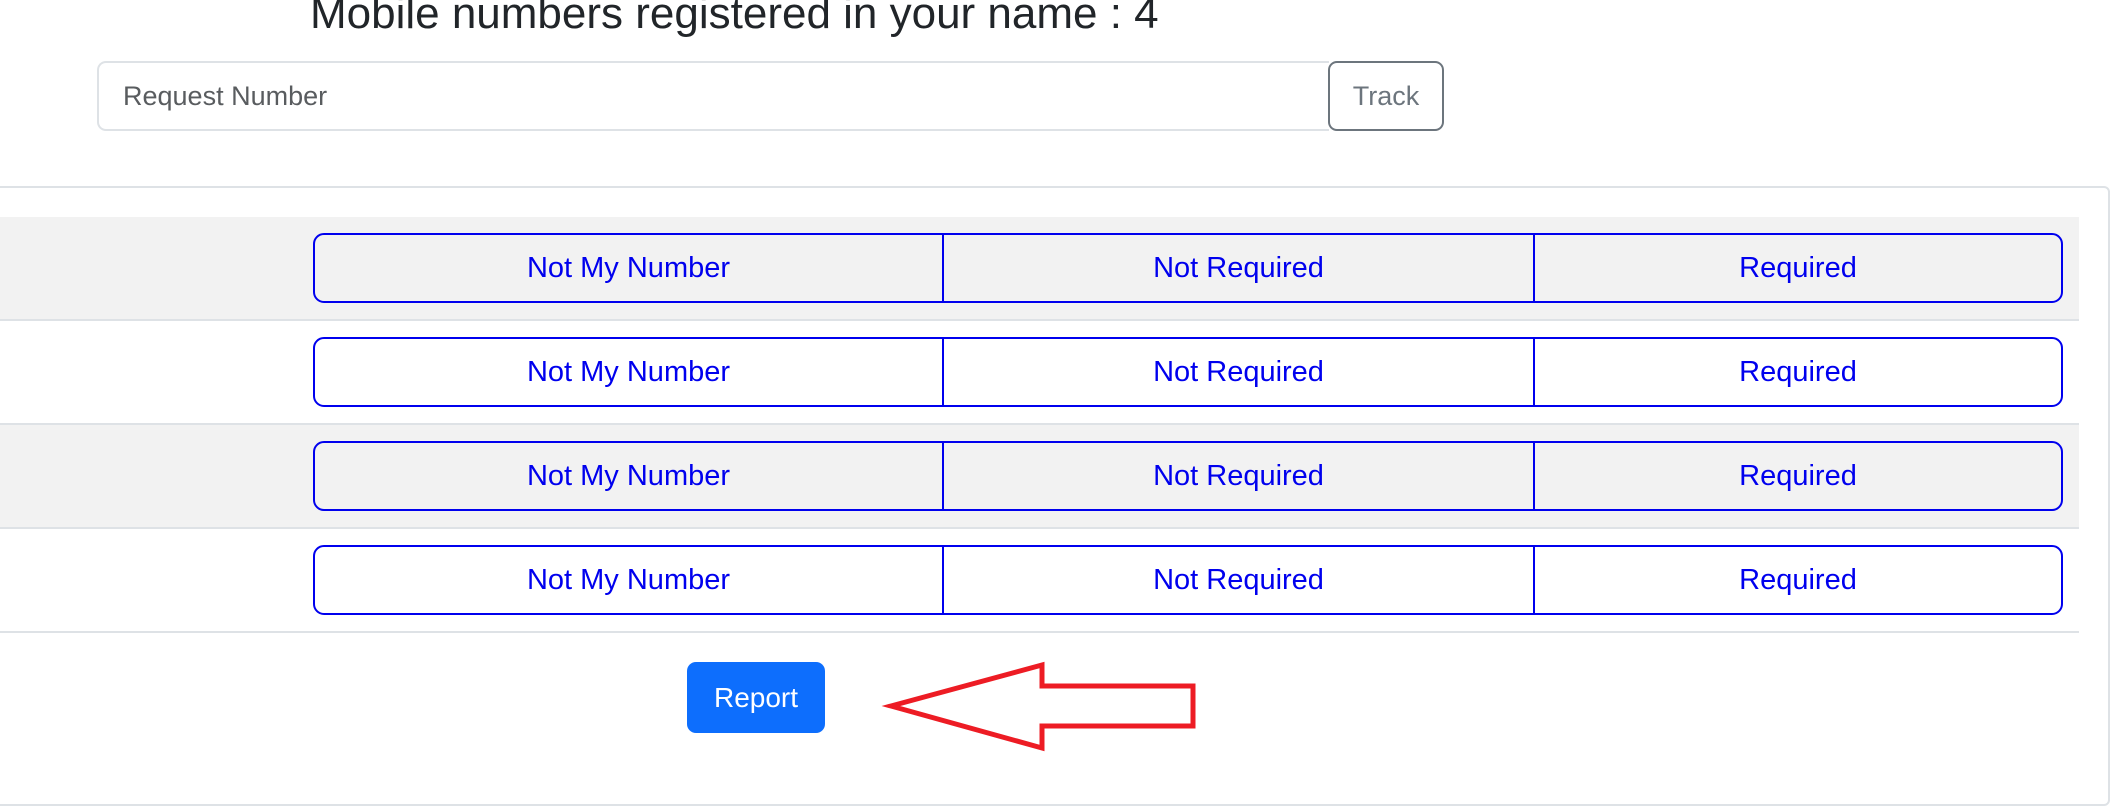 The height and width of the screenshot is (806, 2126). What do you see at coordinates (756, 697) in the screenshot?
I see `report-button: Report` at bounding box center [756, 697].